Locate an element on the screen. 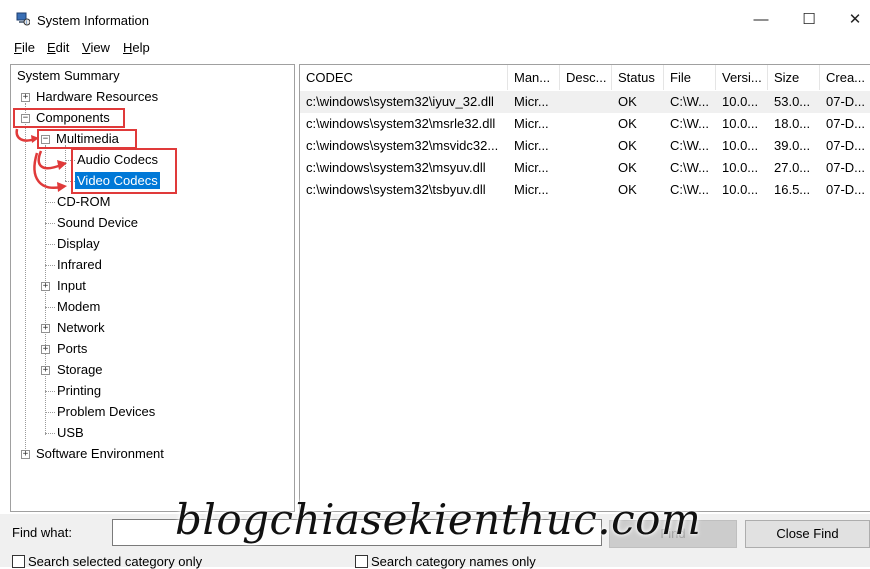  tree-item-ports: Ports is located at coordinates (72, 348).